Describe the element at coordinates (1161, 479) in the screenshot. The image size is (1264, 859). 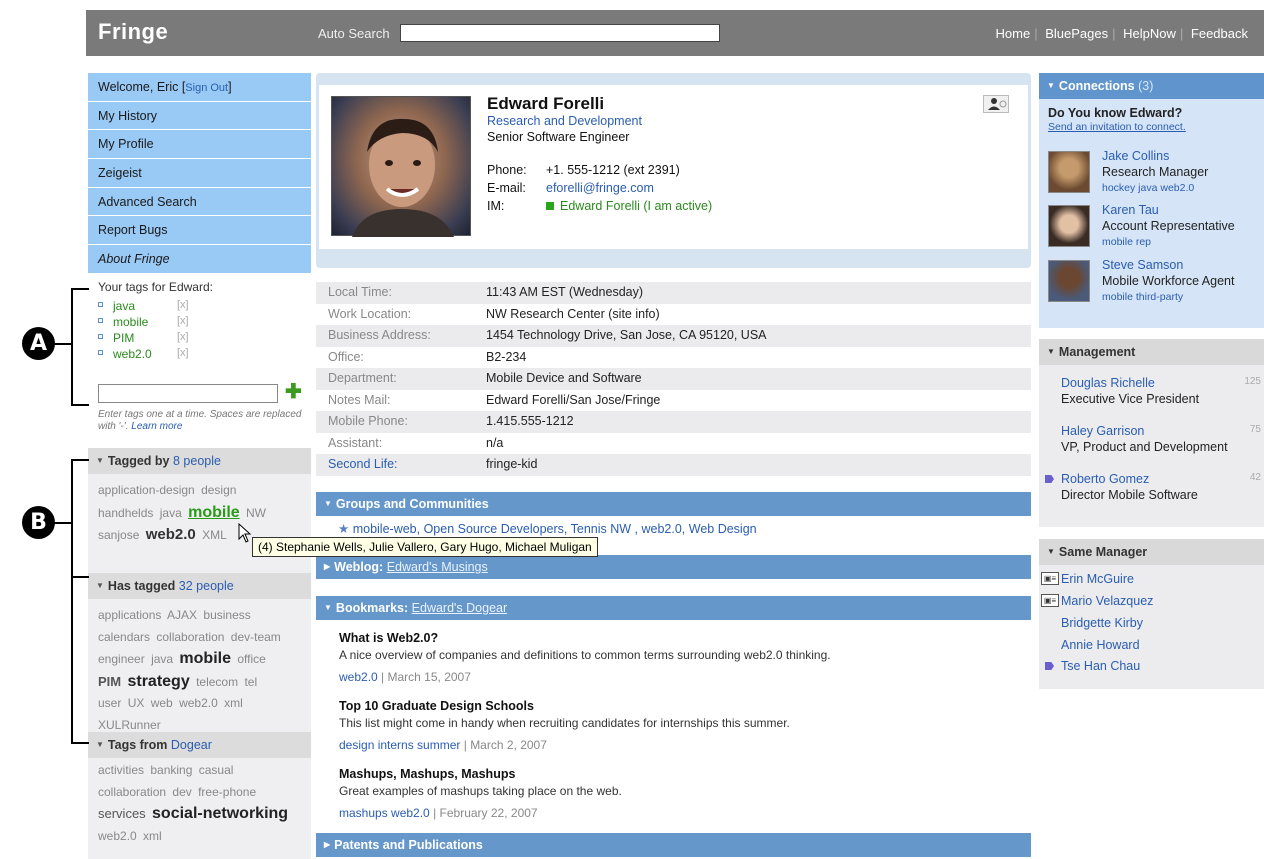
I see `manager-name-link: Roberto Gomez` at that location.